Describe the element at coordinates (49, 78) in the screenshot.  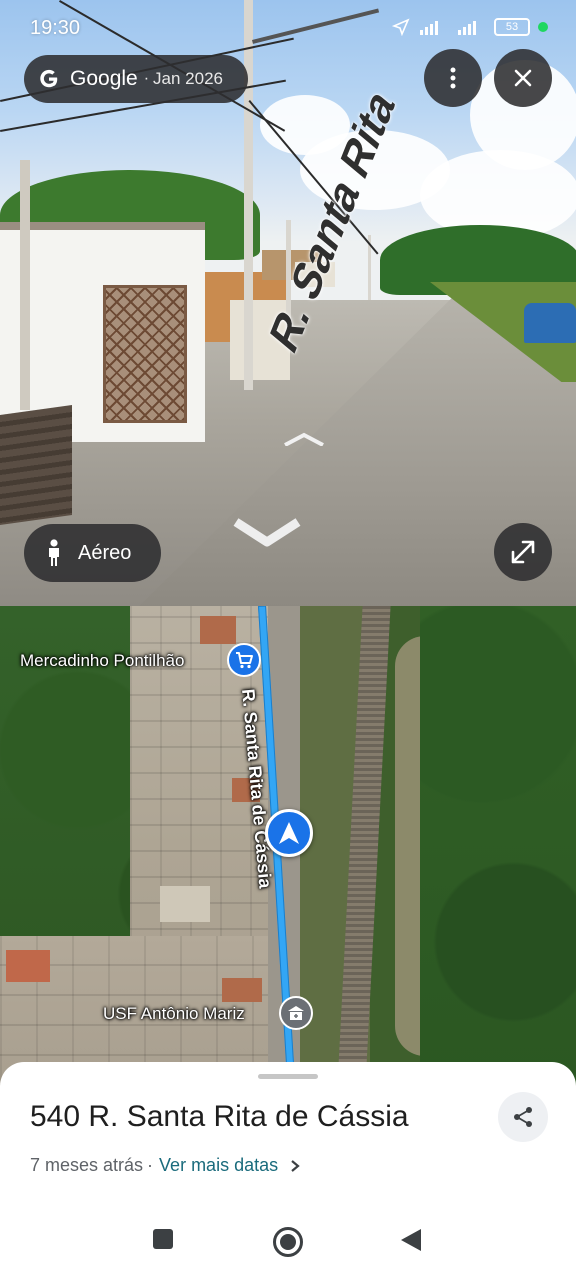
I see `google-g-icon` at that location.